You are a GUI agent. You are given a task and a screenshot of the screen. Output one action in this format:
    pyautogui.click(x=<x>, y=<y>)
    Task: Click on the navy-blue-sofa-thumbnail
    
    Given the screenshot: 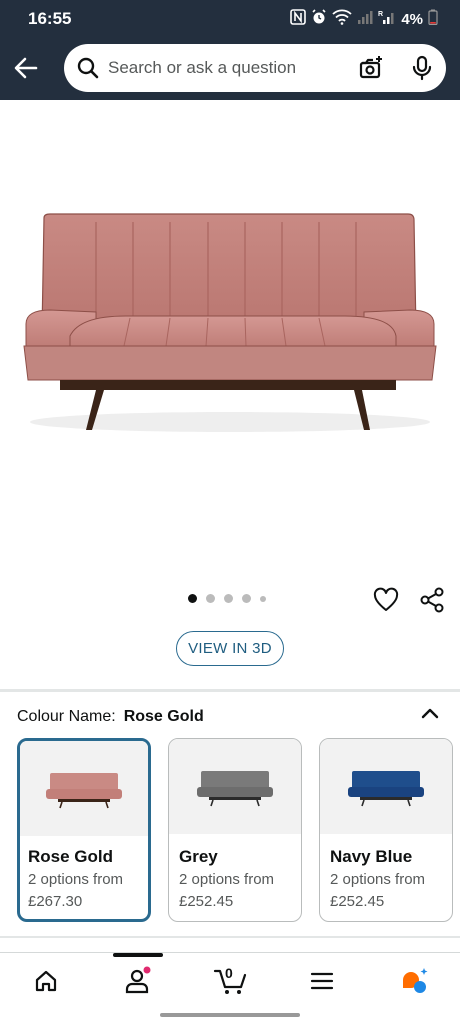 What is the action you would take?
    pyautogui.click(x=386, y=786)
    